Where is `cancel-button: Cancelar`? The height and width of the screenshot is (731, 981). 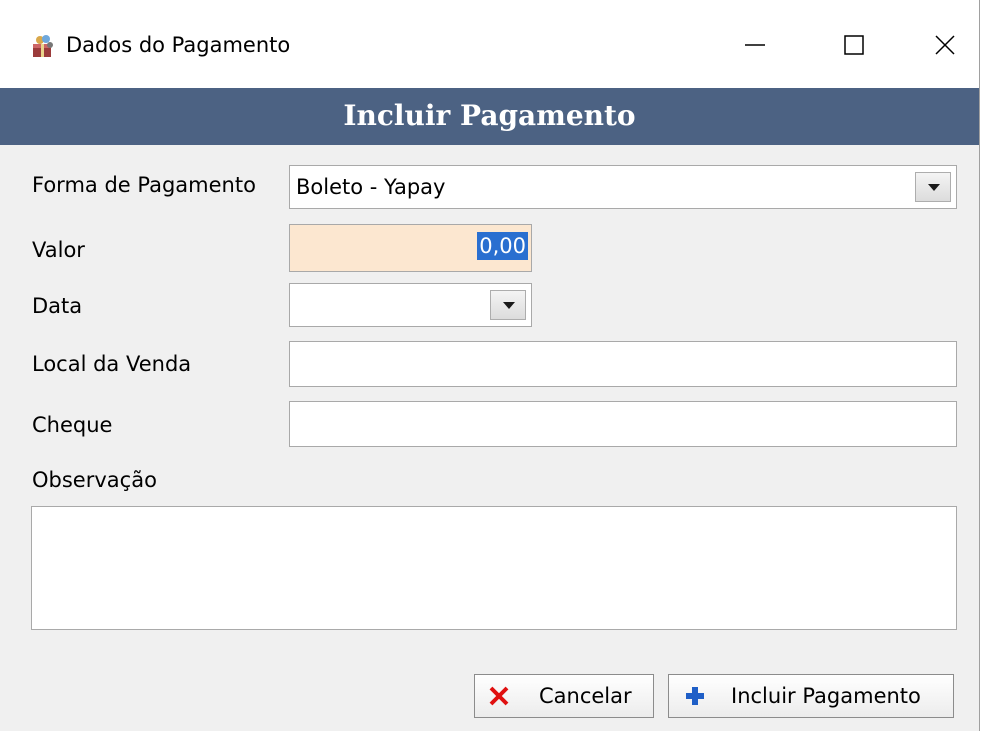
cancel-button: Cancelar is located at coordinates (564, 696).